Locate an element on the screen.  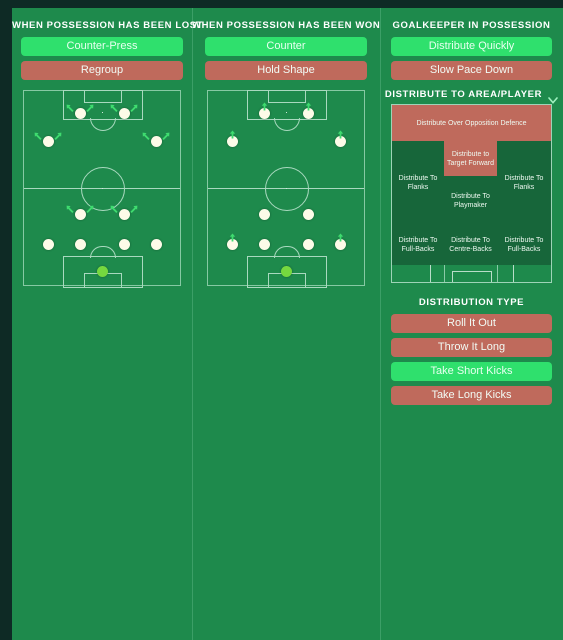
cell-distribute-to-centre-backs: Distribute To Centre-Backs is located at coordinates (470, 245).